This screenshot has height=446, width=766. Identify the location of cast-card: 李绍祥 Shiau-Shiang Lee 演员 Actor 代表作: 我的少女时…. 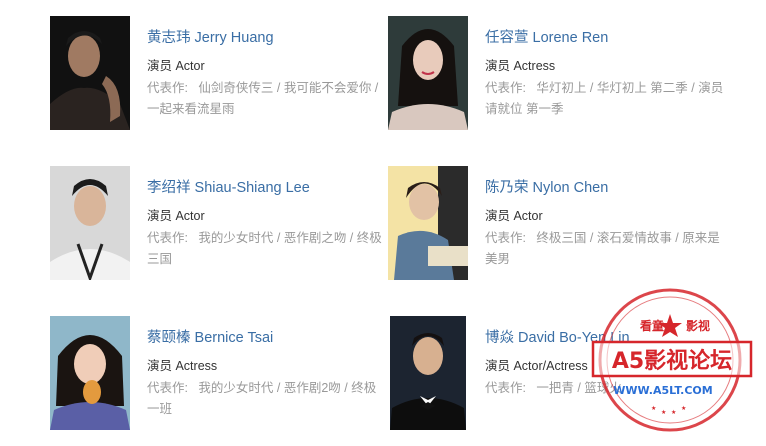
(220, 226).